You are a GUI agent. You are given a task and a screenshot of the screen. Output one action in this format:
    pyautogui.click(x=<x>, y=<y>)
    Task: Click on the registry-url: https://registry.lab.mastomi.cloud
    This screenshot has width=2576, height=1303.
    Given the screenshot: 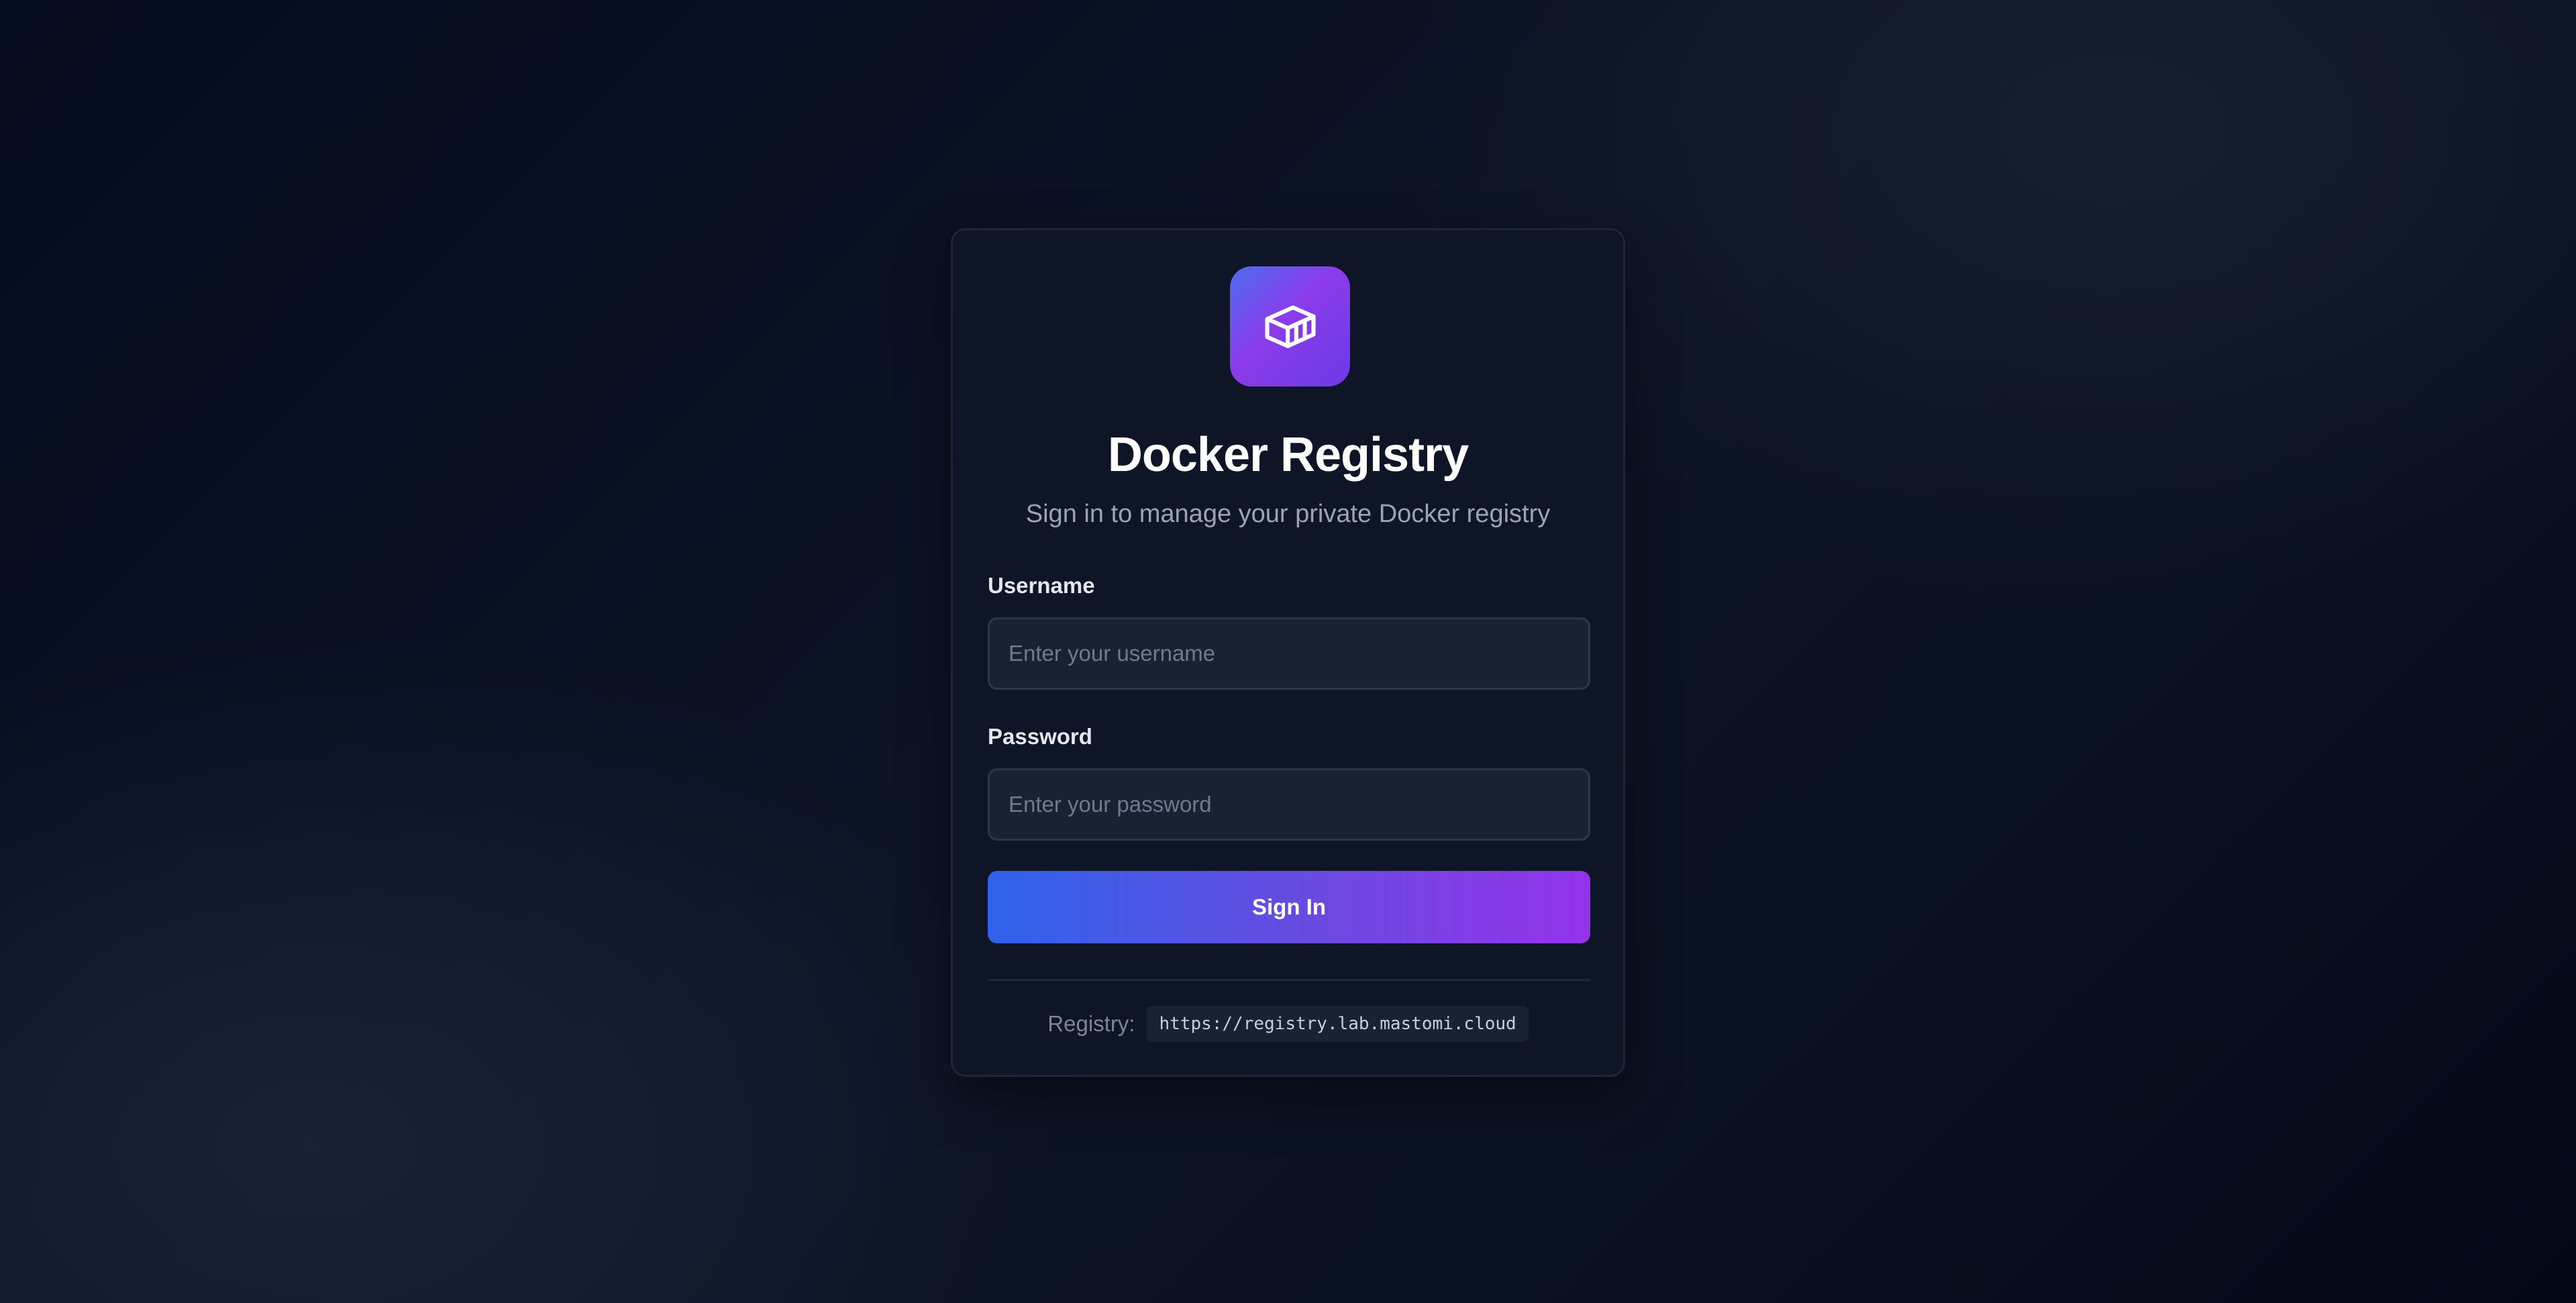 What is the action you would take?
    pyautogui.click(x=1338, y=1024)
    